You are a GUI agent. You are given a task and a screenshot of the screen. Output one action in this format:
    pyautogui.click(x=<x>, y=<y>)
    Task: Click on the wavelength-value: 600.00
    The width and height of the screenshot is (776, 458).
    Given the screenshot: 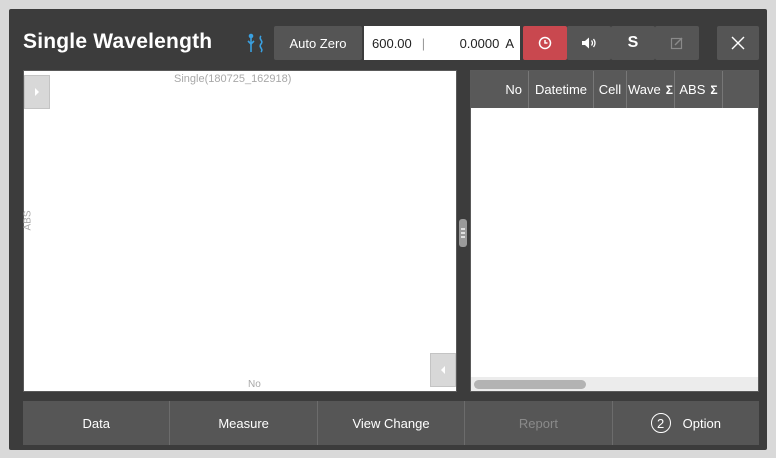 What is the action you would take?
    pyautogui.click(x=392, y=43)
    